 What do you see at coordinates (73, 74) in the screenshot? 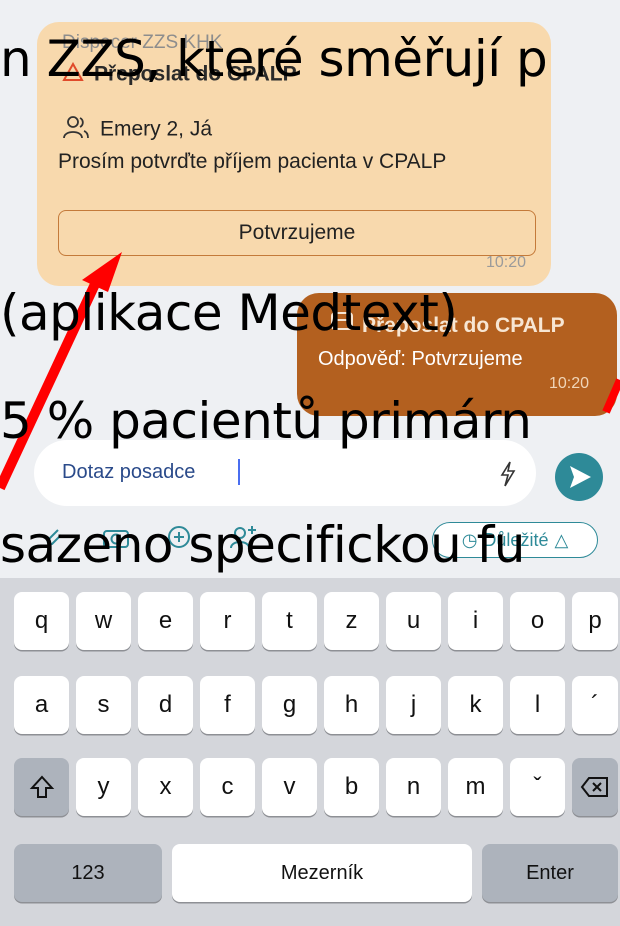
I see `warning-icon` at bounding box center [73, 74].